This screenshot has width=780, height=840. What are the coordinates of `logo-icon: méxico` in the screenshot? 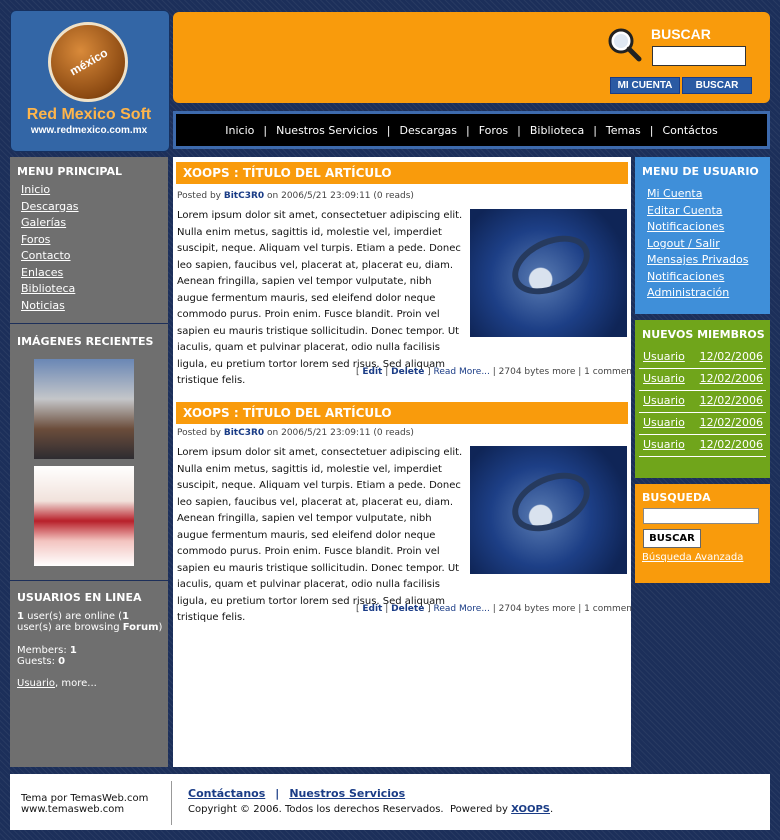 It's located at (88, 62).